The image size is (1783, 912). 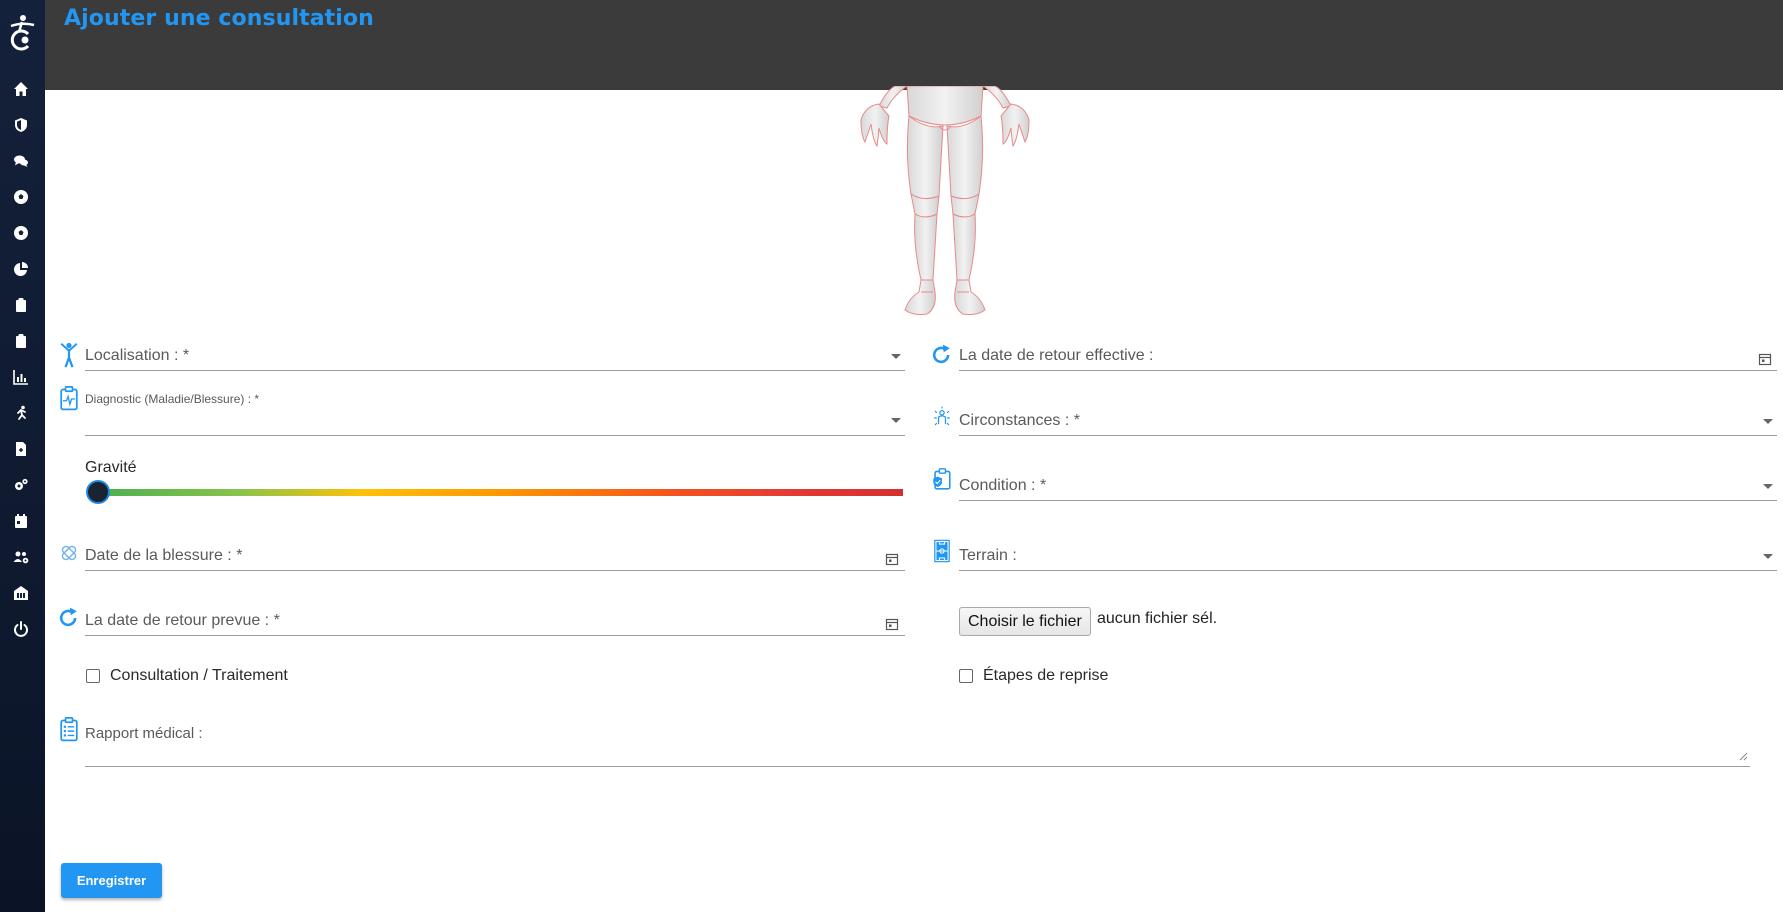 What do you see at coordinates (98, 492) in the screenshot?
I see `gravite-slider-thumb` at bounding box center [98, 492].